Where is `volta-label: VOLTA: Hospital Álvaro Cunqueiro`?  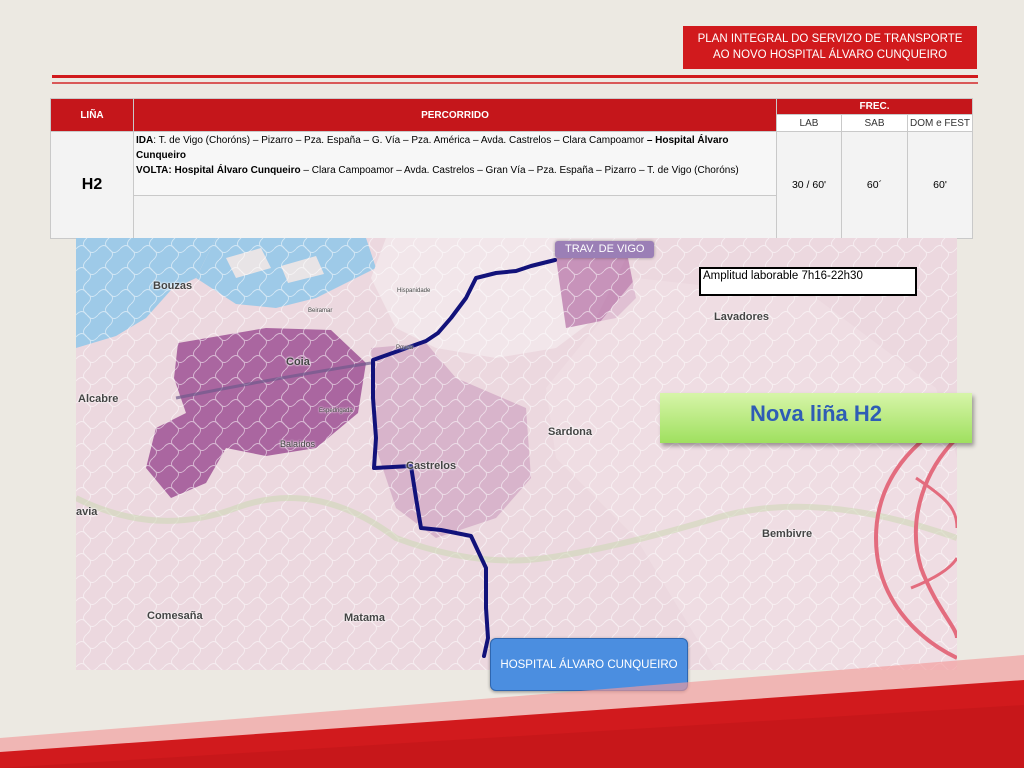 volta-label: VOLTA: Hospital Álvaro Cunqueiro is located at coordinates (218, 170).